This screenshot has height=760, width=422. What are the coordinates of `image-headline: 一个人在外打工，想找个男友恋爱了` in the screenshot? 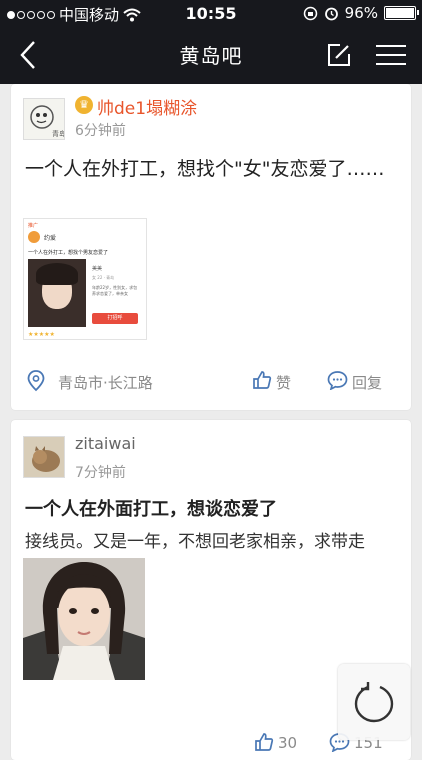 It's located at (68, 253).